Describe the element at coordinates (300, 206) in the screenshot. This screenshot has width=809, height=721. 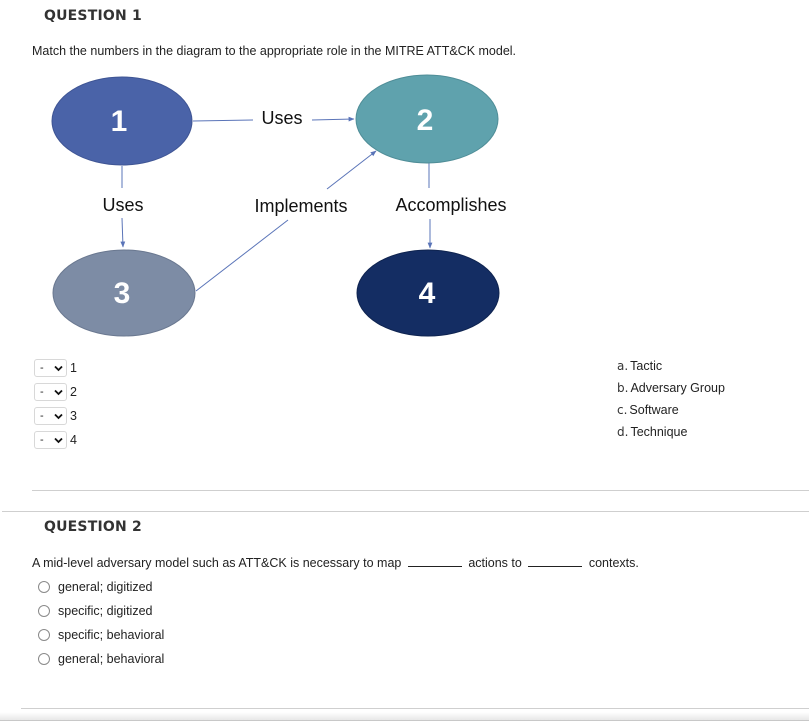
I see `edge-label-implements: Implements` at that location.